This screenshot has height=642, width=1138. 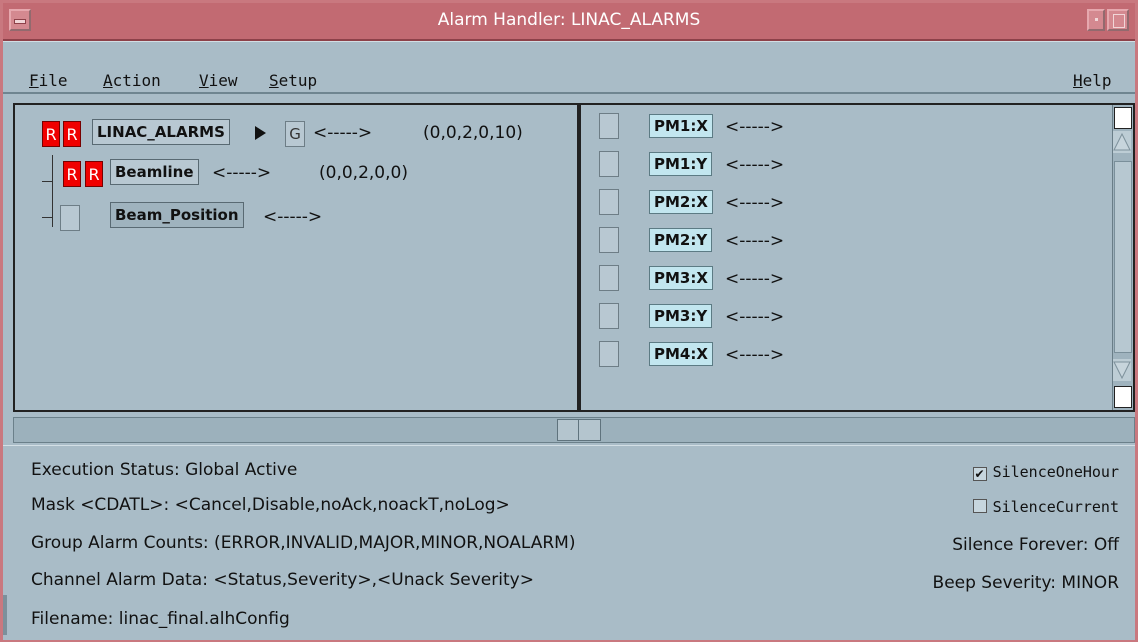 I want to click on menu-action: Action, so click(x=132, y=80).